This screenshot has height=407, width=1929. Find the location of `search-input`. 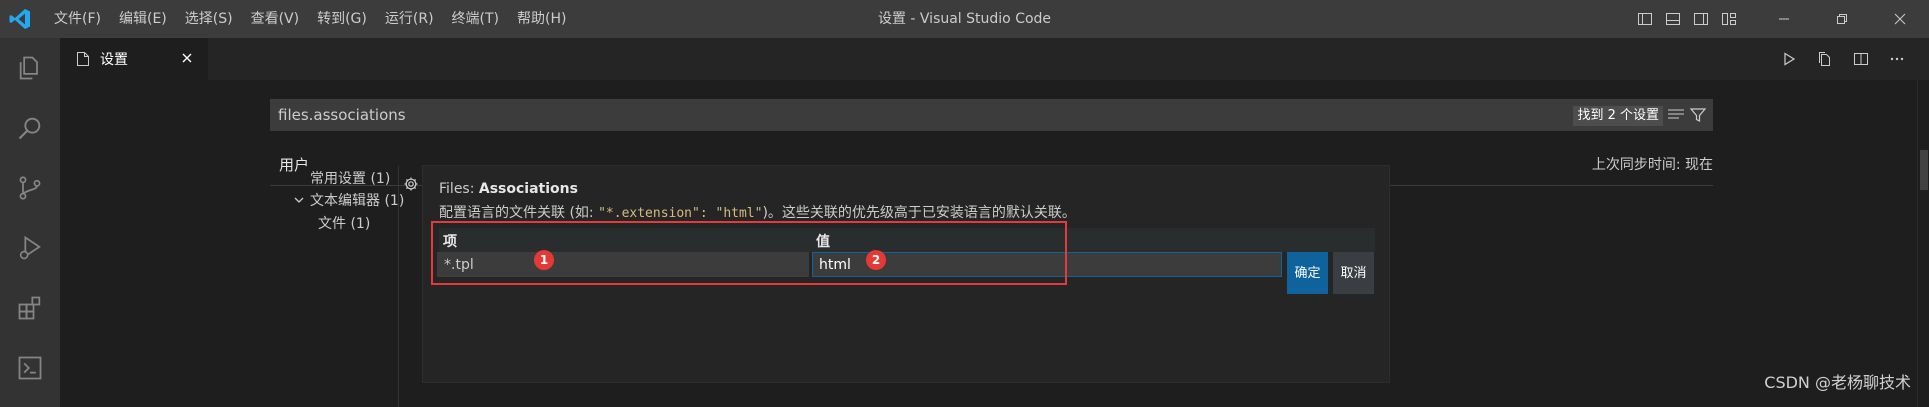

search-input is located at coordinates (778, 115).